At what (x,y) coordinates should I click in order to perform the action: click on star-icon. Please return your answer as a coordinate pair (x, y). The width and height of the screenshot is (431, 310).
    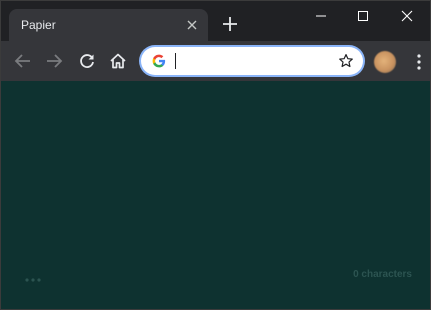
    Looking at the image, I should click on (346, 61).